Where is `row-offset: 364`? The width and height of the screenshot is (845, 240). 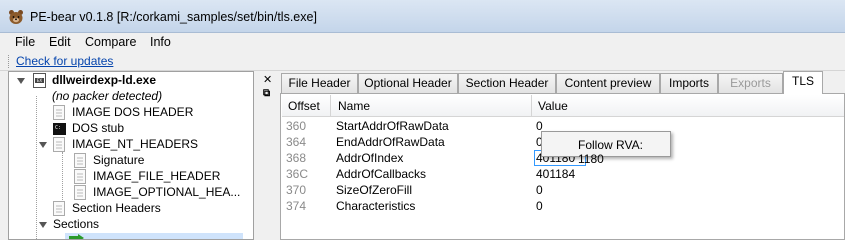 row-offset: 364 is located at coordinates (296, 142).